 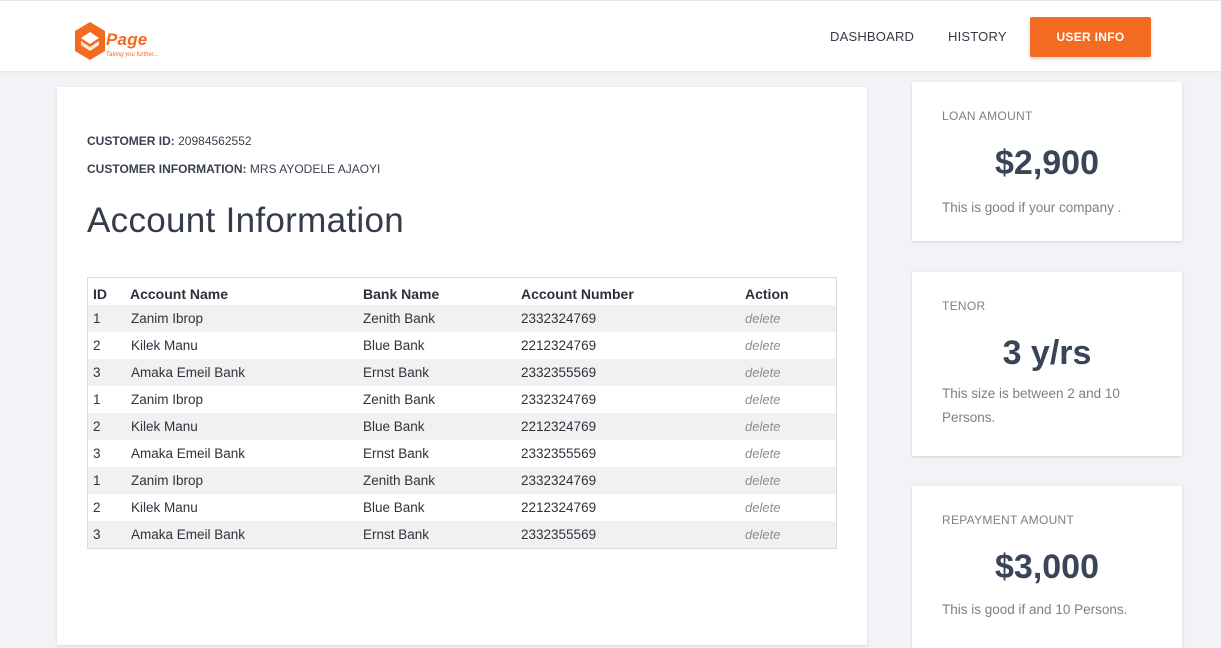 What do you see at coordinates (167, 169) in the screenshot?
I see `customer-information-label: CUSTOMER INFORMATION:` at bounding box center [167, 169].